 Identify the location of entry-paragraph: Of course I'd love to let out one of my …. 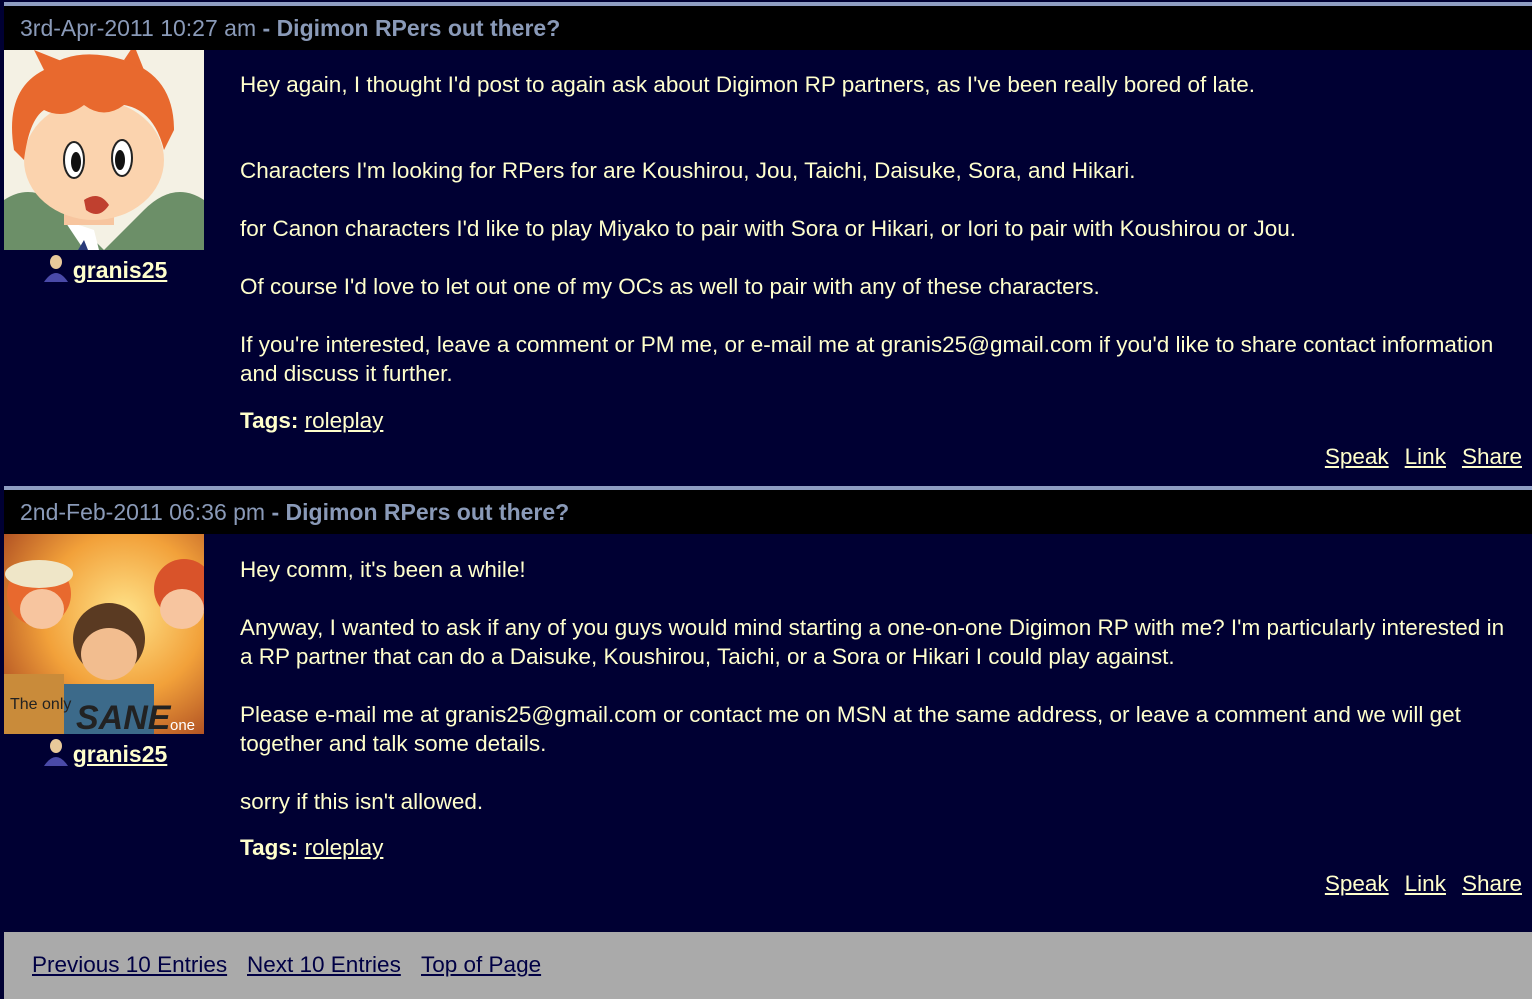
(670, 286).